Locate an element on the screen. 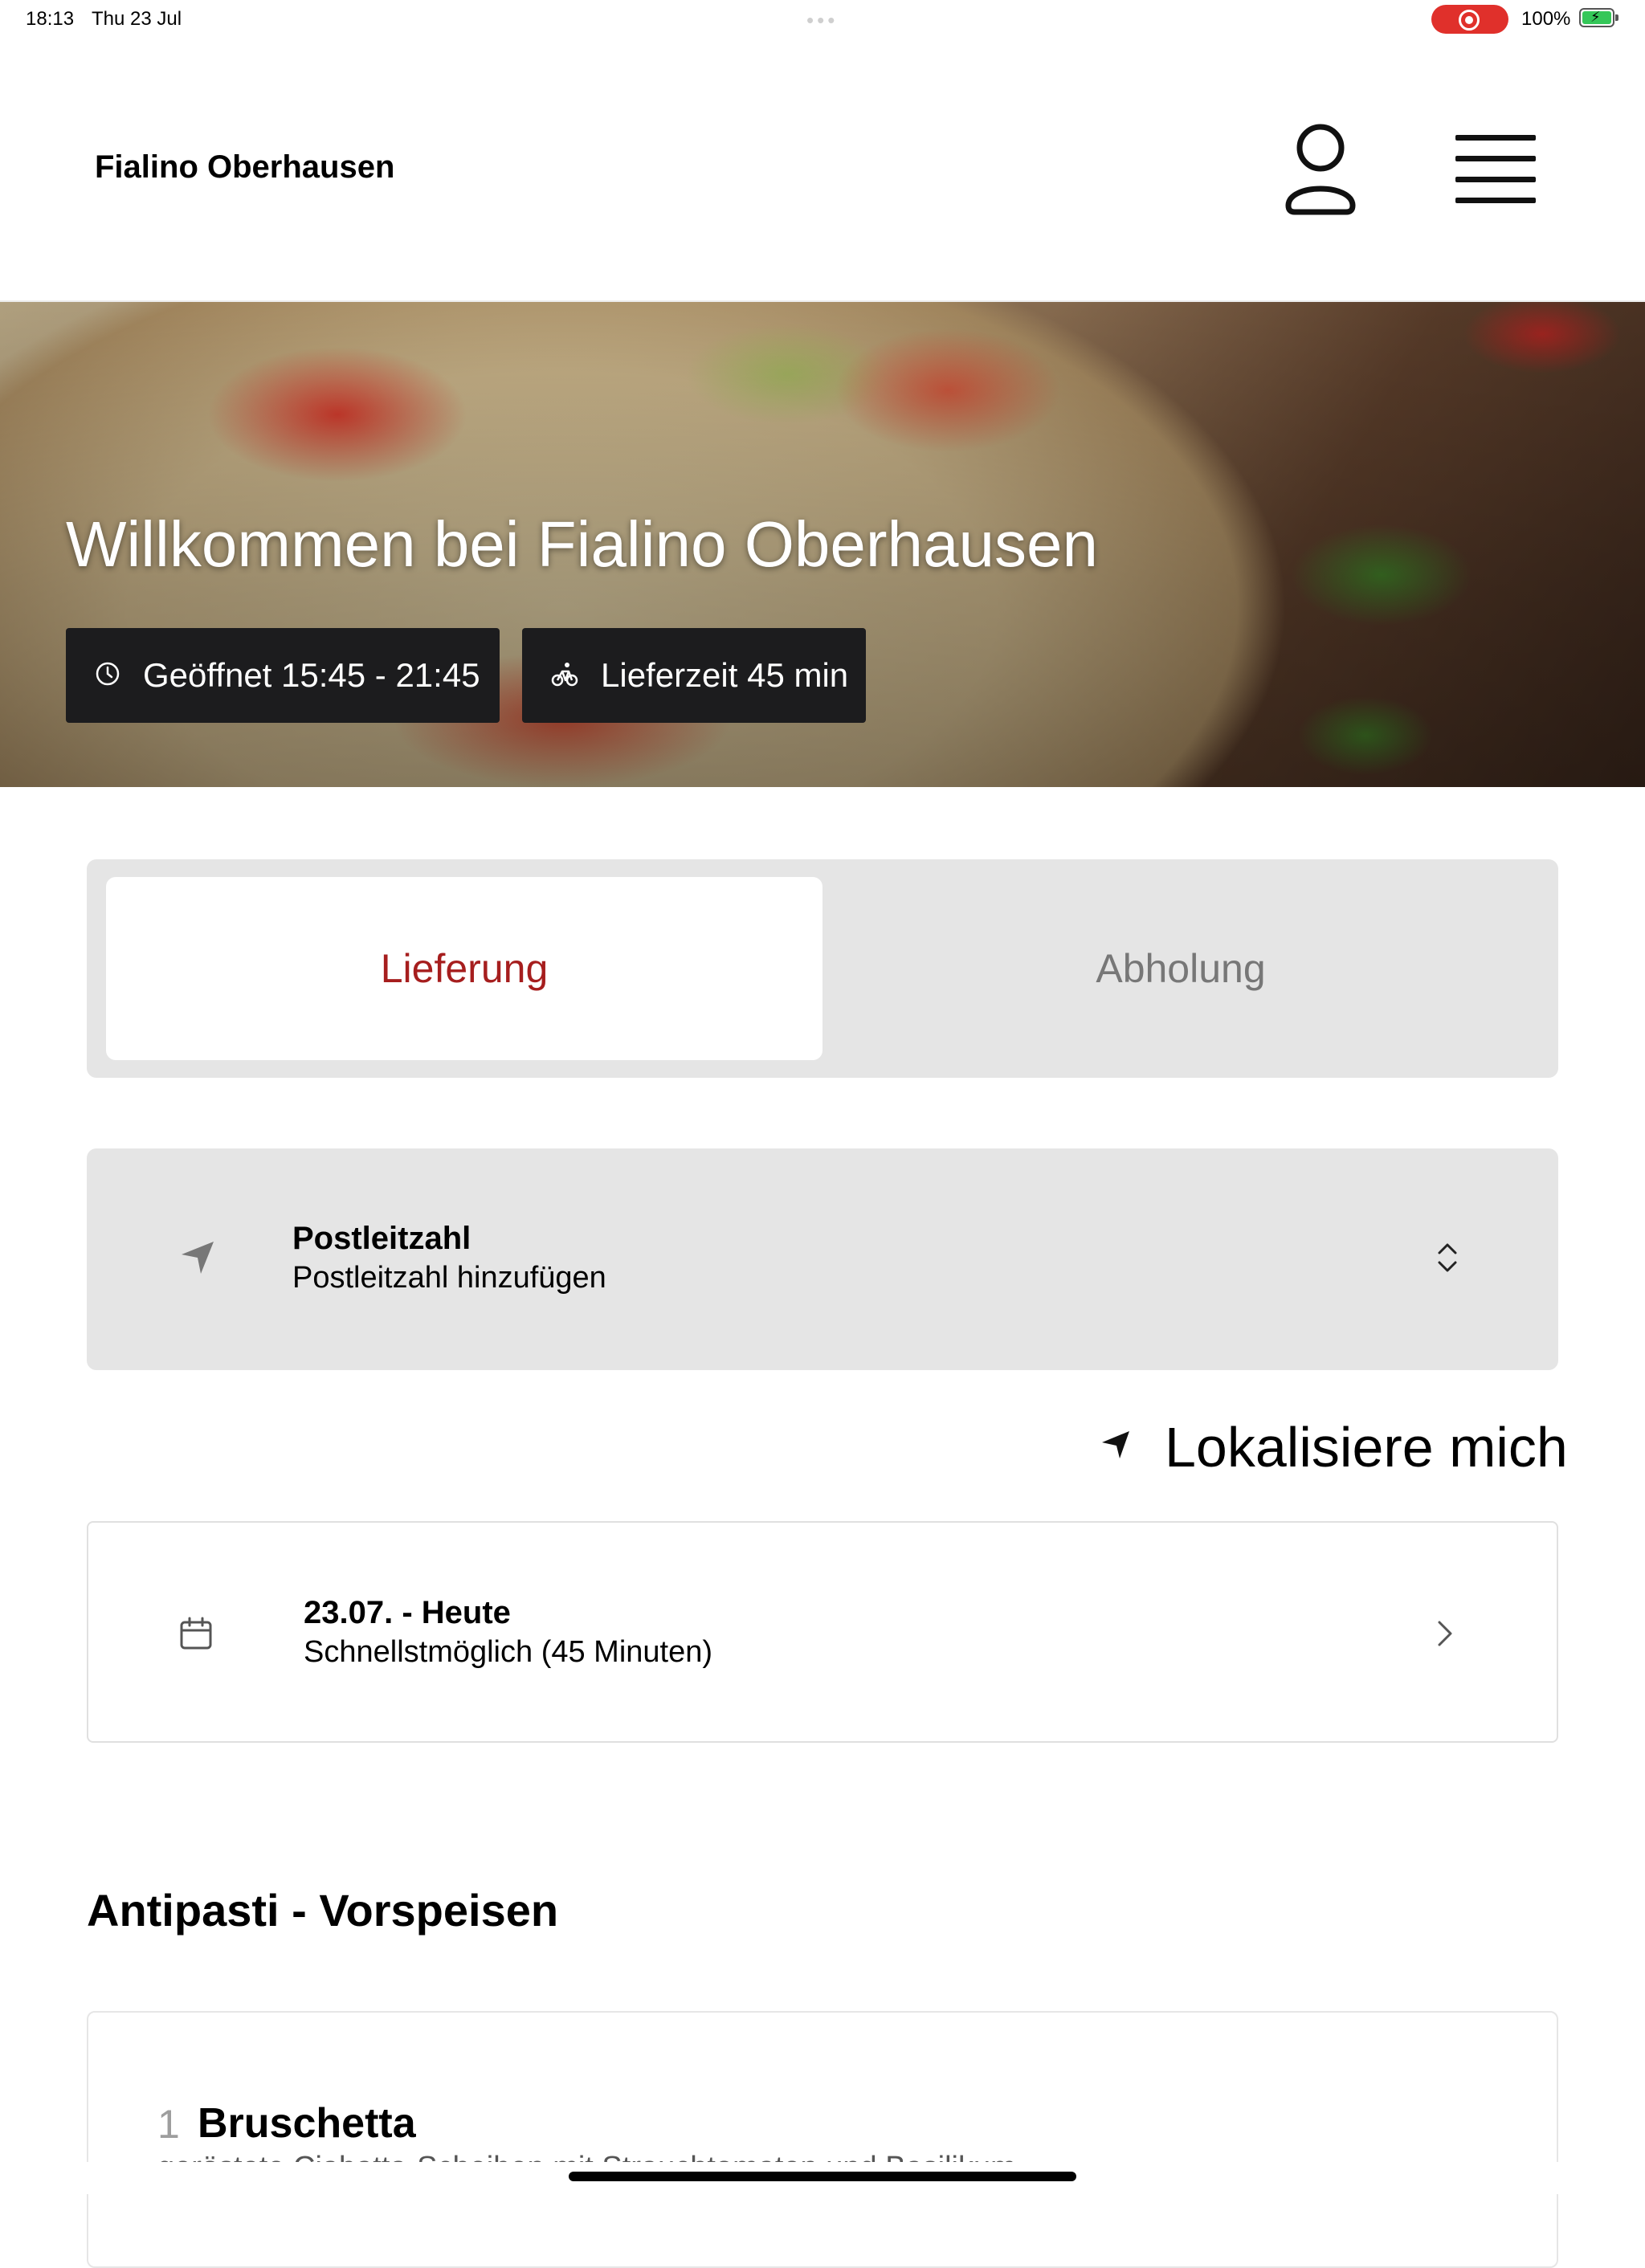 This screenshot has width=1645, height=2268. opening-hours-badge: Geöffnet 15:45 - 21:45 is located at coordinates (283, 676).